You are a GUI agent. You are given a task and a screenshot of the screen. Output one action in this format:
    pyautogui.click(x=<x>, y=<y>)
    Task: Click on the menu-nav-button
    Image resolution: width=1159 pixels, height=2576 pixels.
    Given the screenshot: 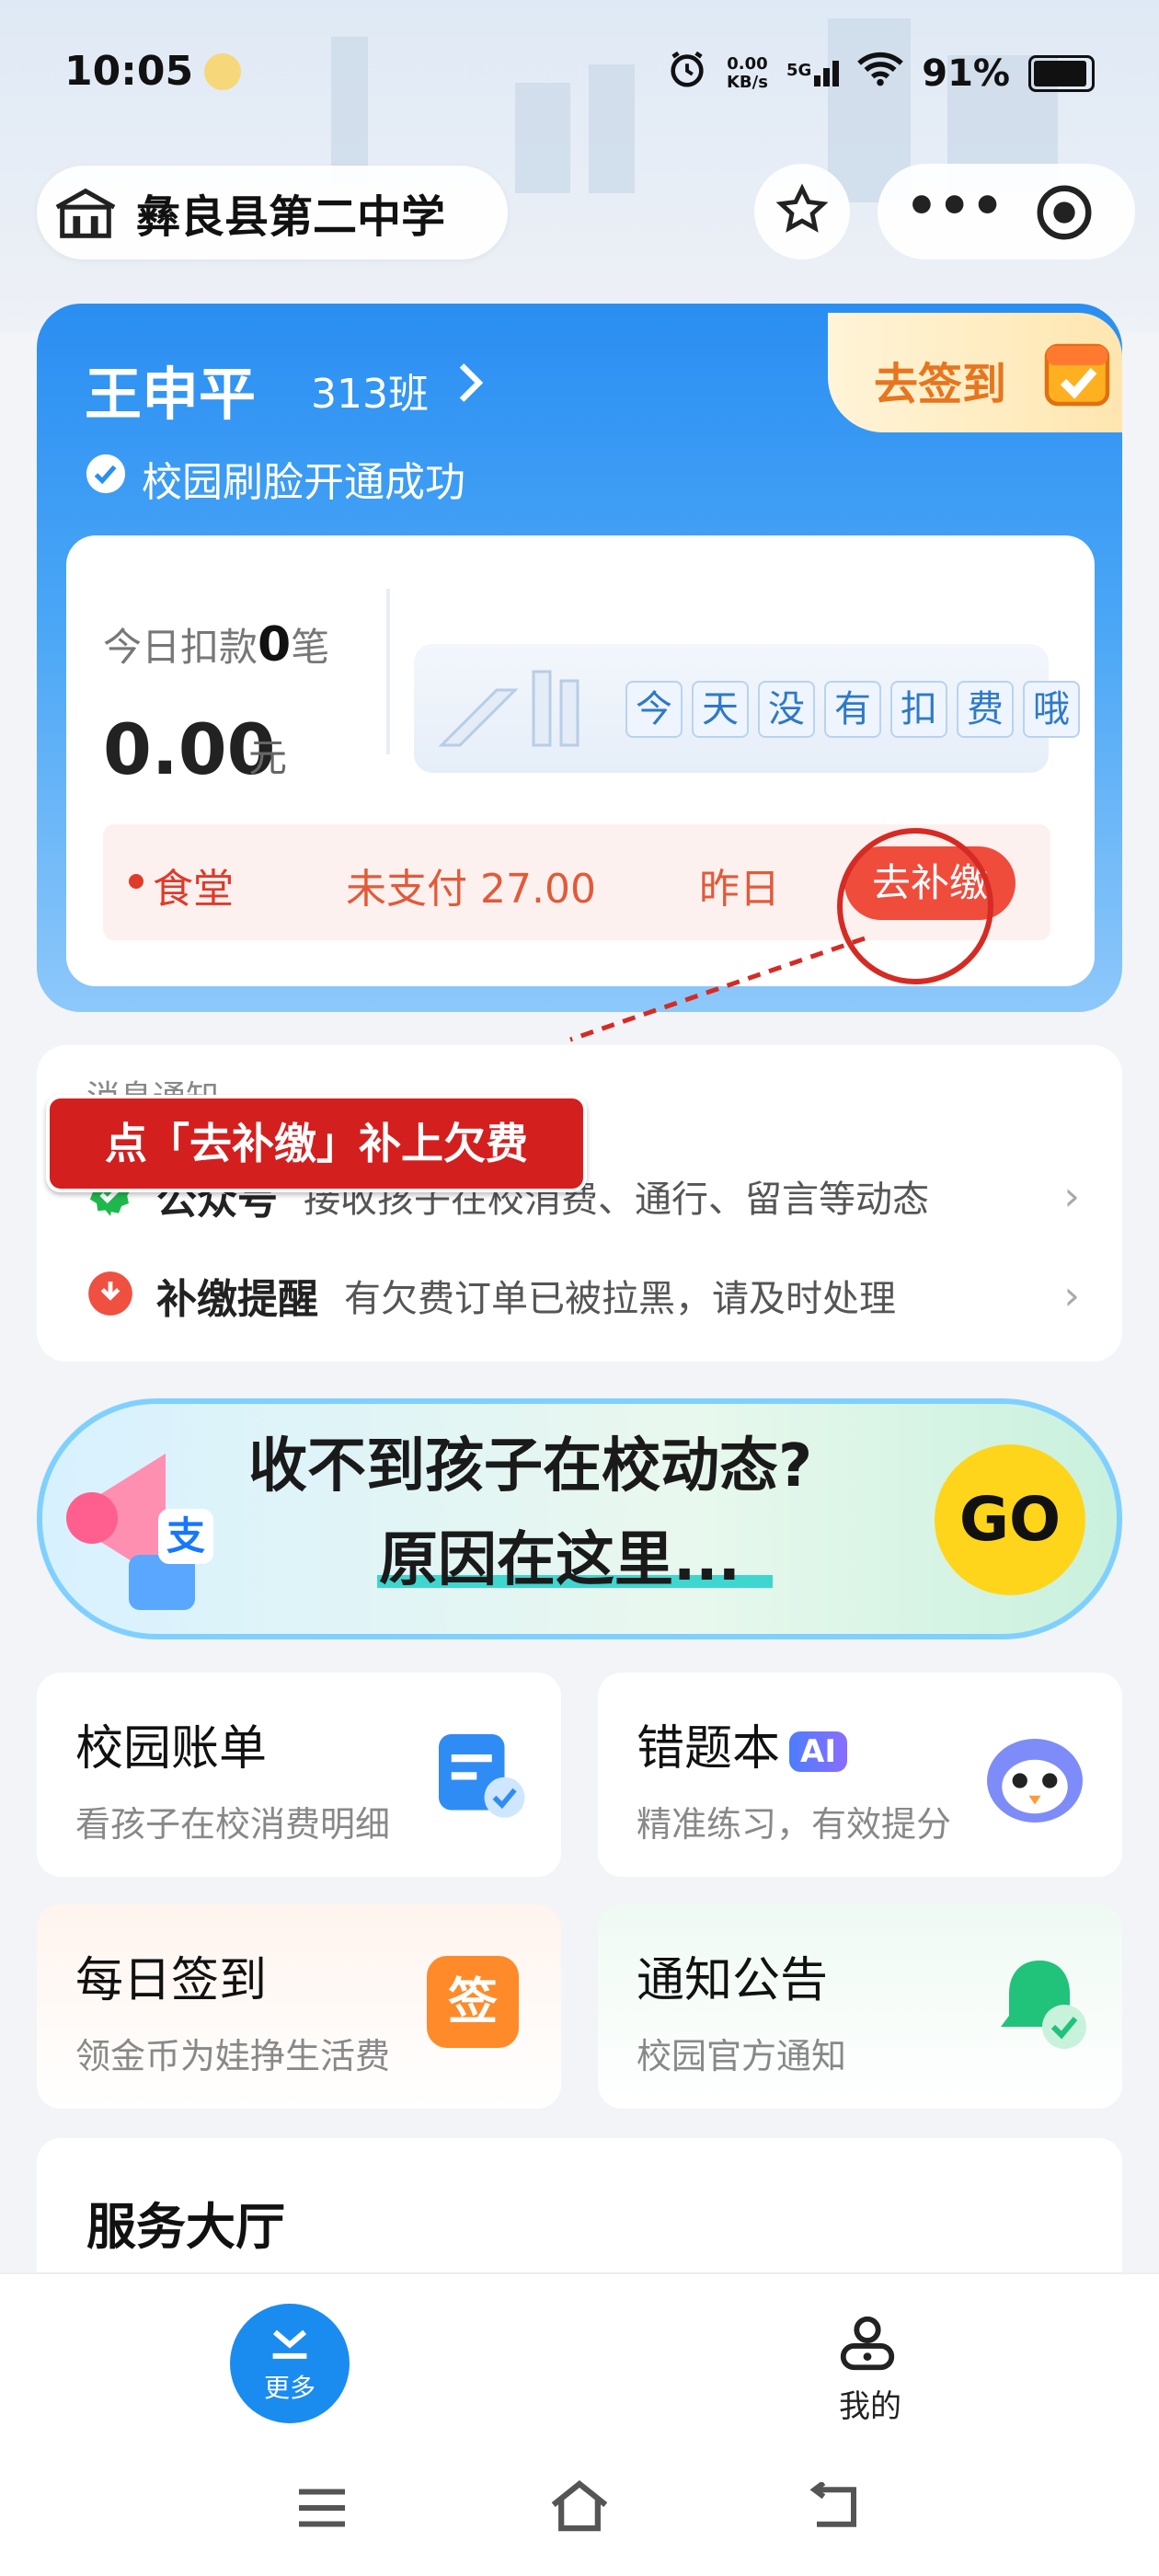 What is the action you would take?
    pyautogui.click(x=322, y=2510)
    